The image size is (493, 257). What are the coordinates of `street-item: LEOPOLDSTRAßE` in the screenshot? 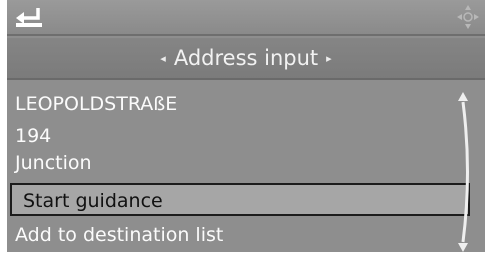 It's located at (235, 104).